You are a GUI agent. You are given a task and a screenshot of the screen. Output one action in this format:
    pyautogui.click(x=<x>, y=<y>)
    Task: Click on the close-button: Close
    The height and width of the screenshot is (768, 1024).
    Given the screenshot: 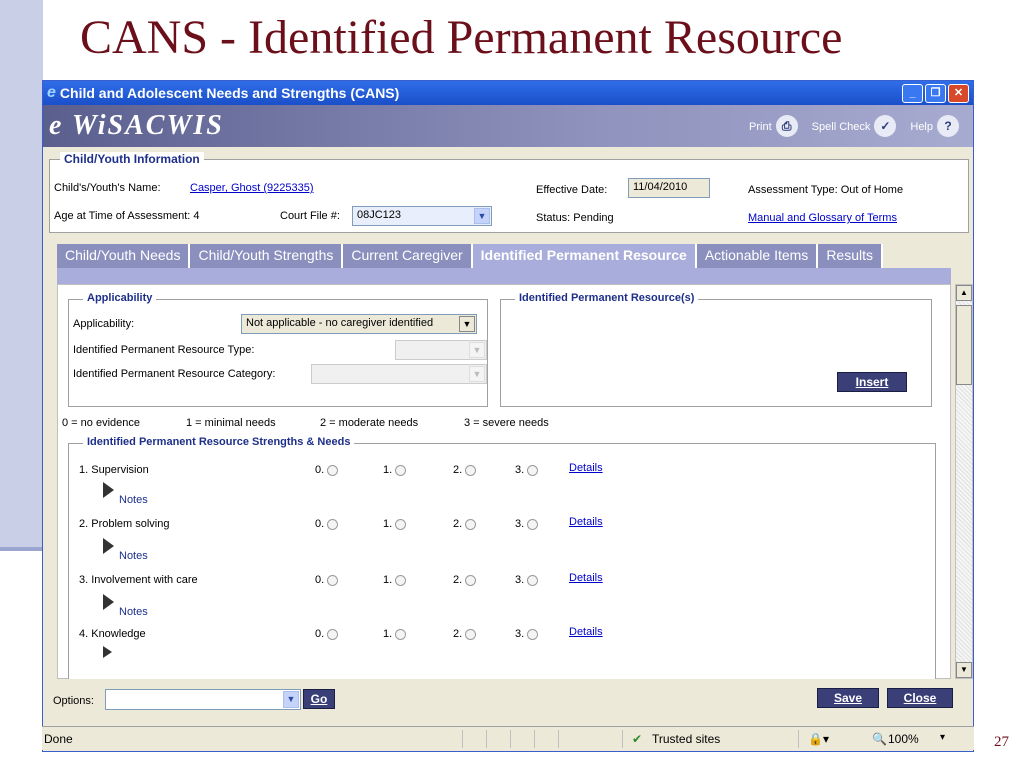 What is the action you would take?
    pyautogui.click(x=920, y=698)
    